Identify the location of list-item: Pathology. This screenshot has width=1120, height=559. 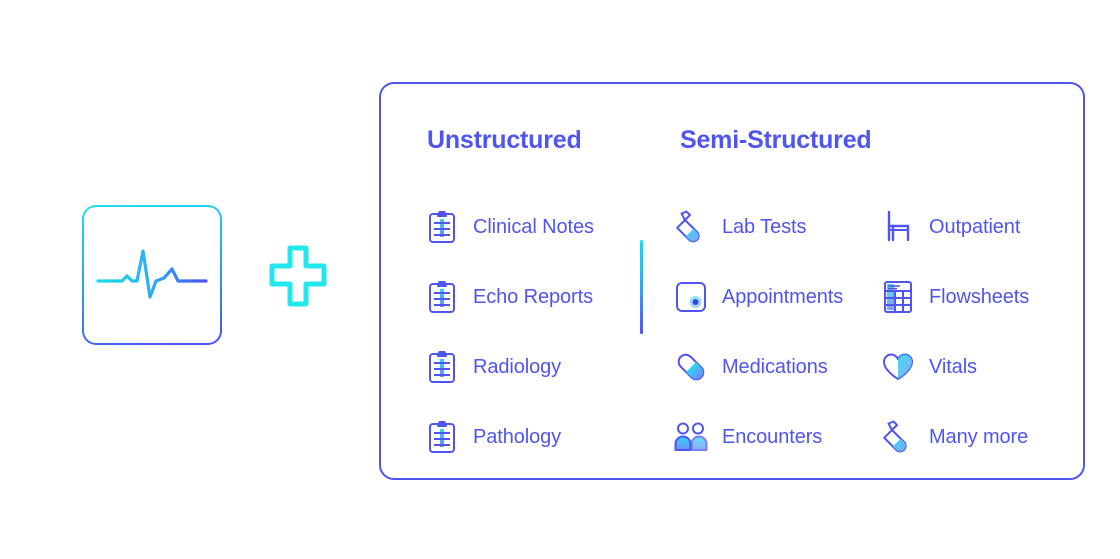
(527, 437).